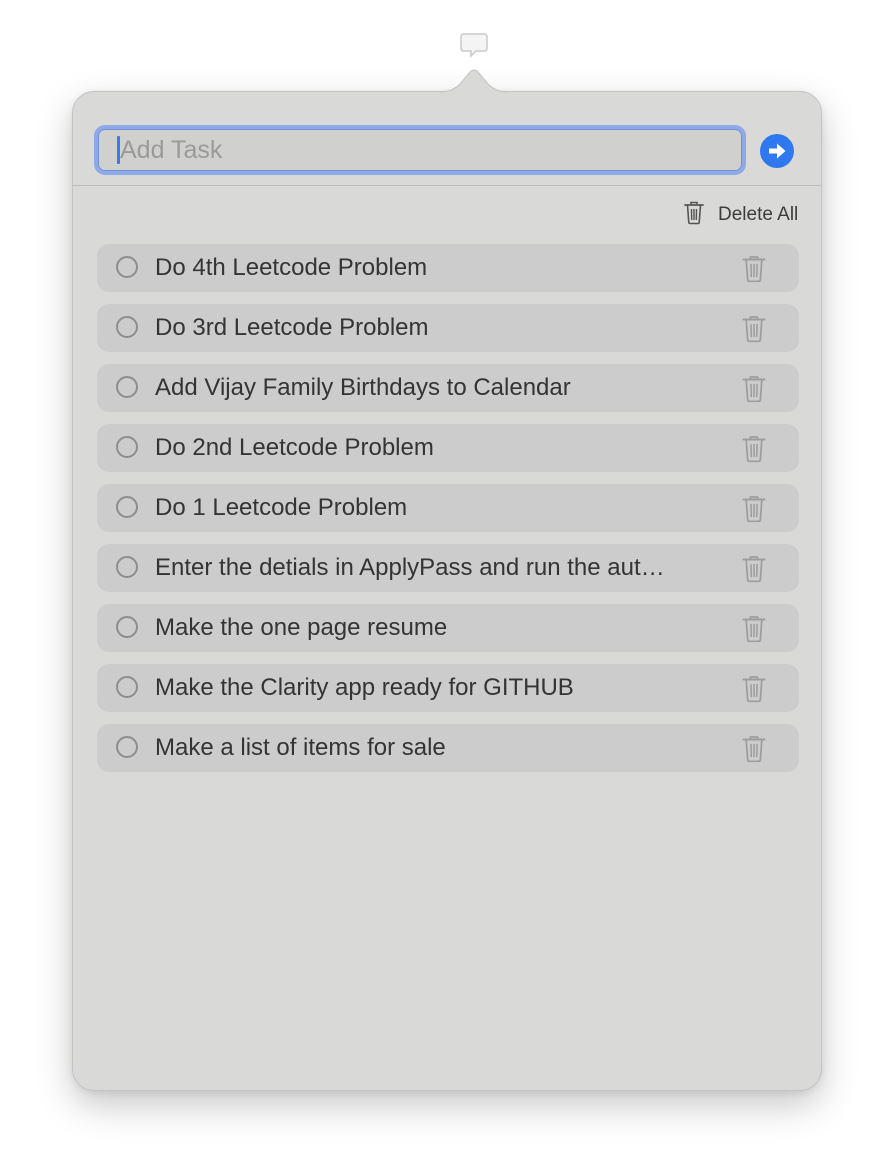 Image resolution: width=894 pixels, height=1172 pixels. I want to click on task-title: Do 4th Leetcode Problem, so click(291, 267).